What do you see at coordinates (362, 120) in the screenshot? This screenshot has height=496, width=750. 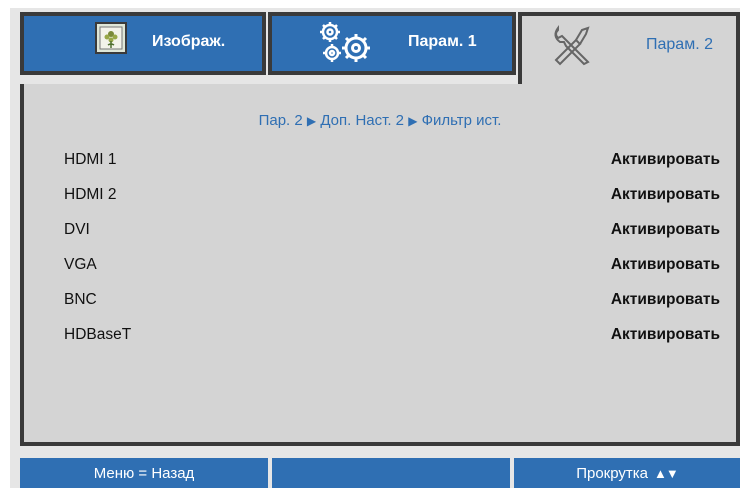 I see `breadcrumb-item: Доп. Наст. 2` at bounding box center [362, 120].